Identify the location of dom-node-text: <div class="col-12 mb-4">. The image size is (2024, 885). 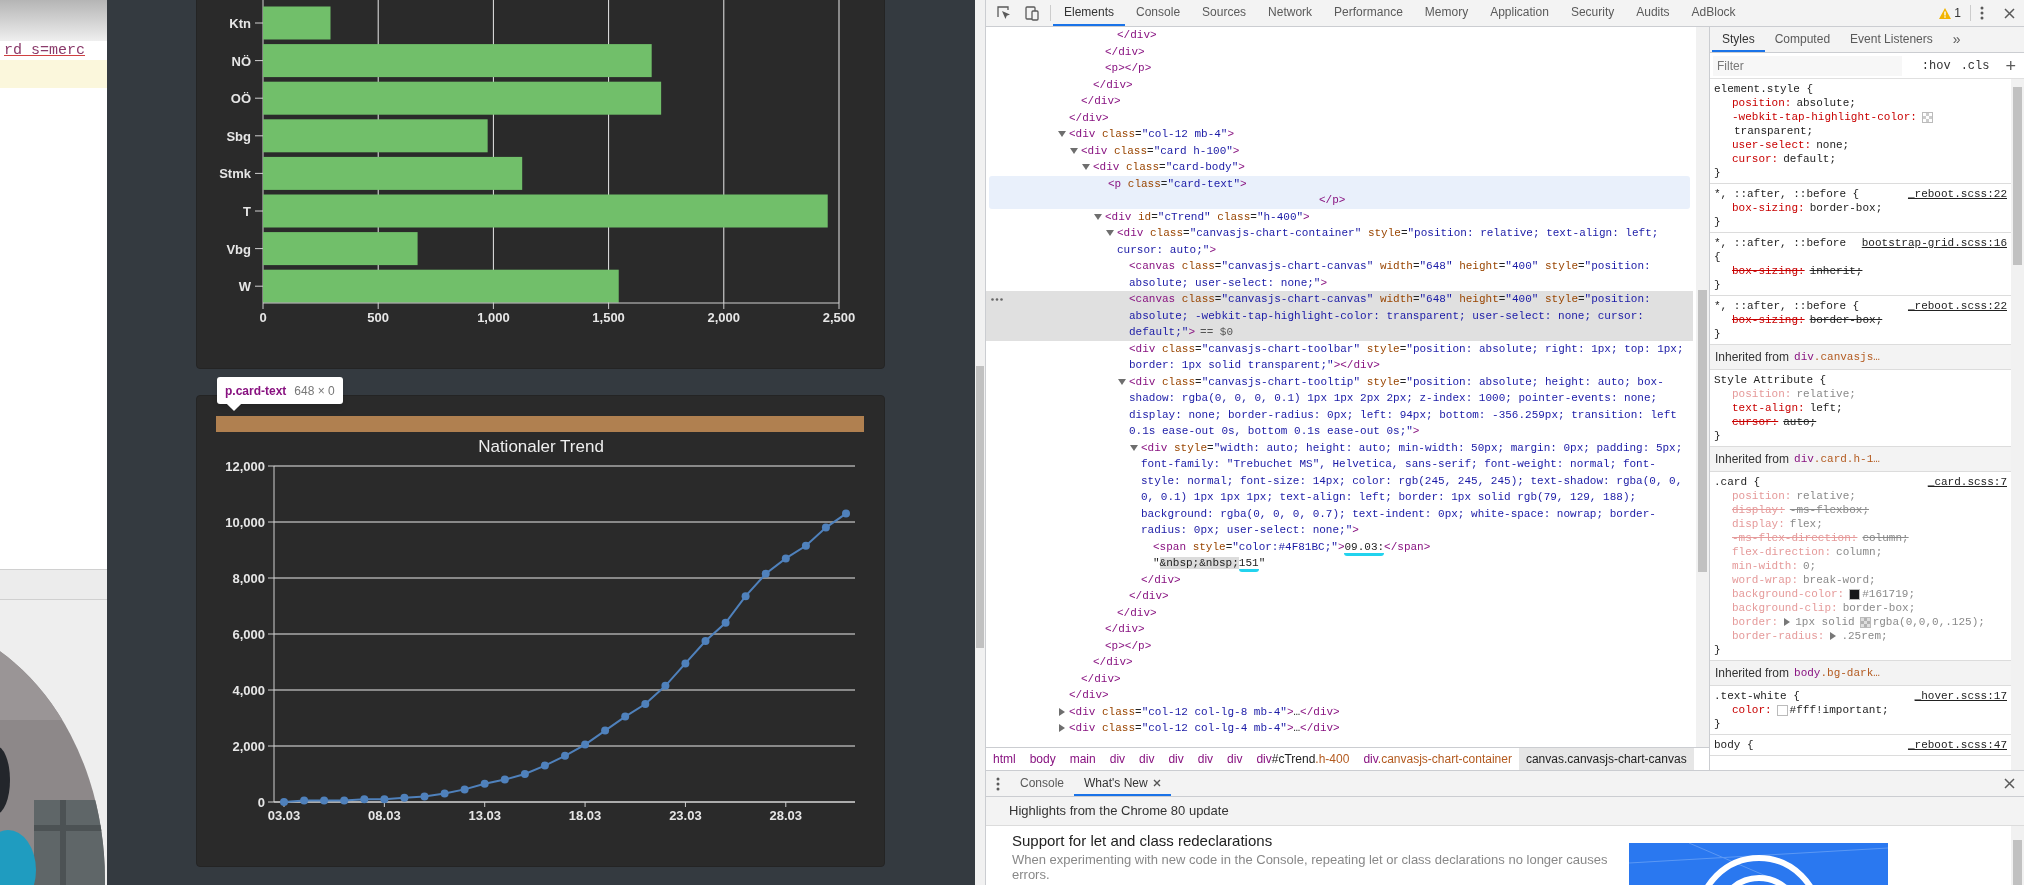
(1381, 134).